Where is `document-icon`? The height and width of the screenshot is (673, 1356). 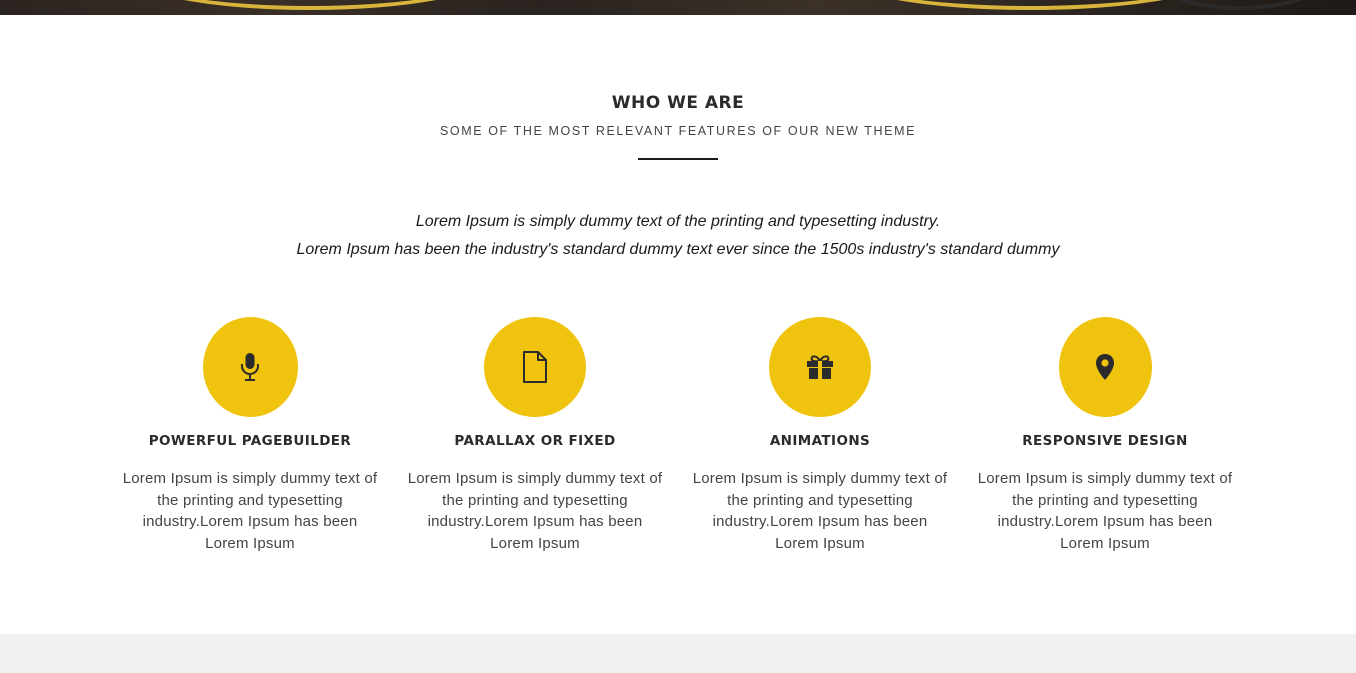 document-icon is located at coordinates (535, 367).